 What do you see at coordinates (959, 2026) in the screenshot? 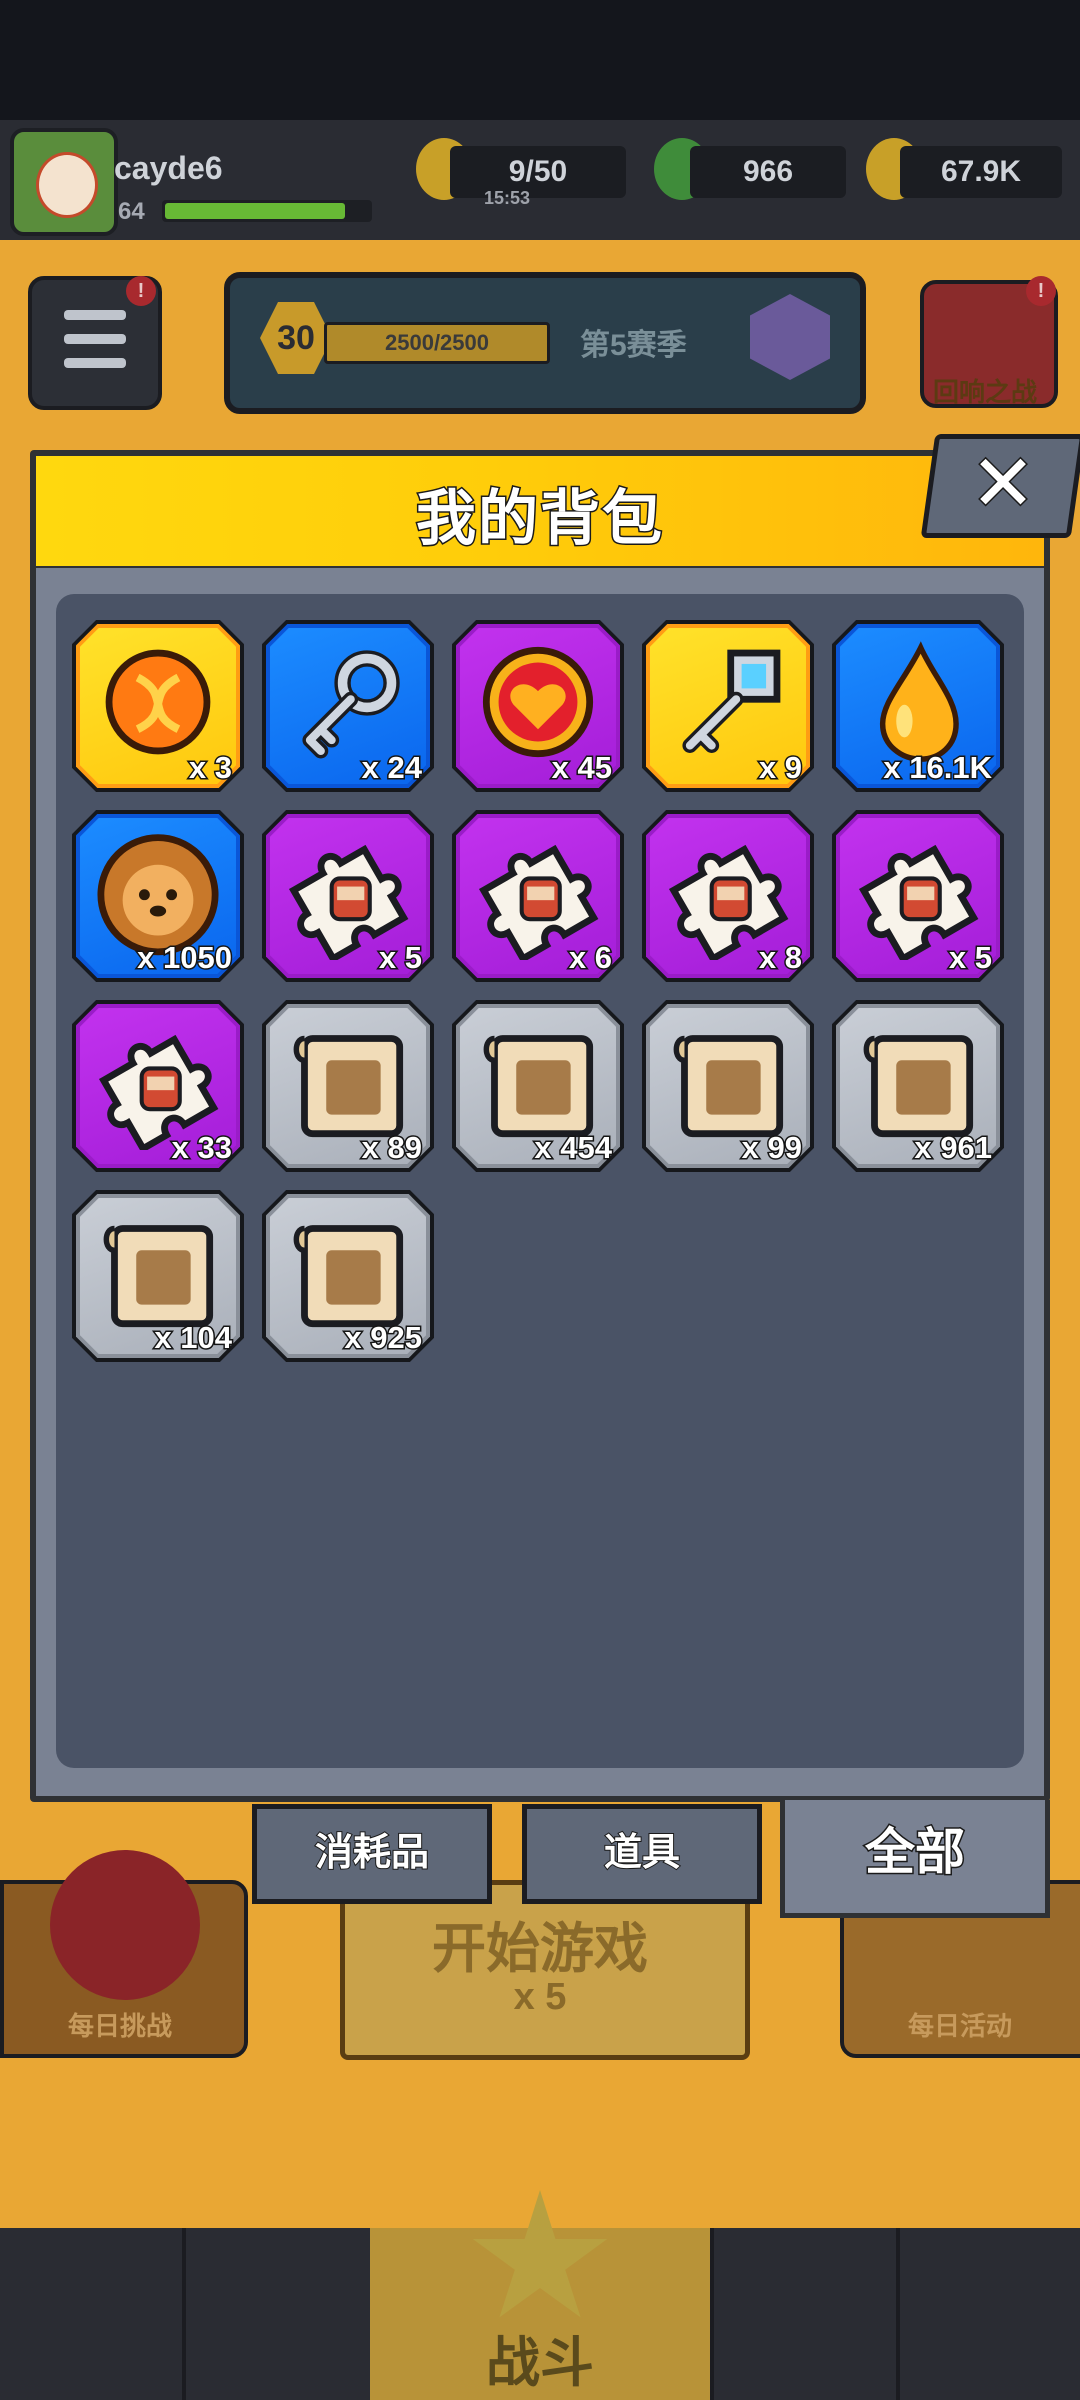
I see `daily-activity-label: 每日活动` at bounding box center [959, 2026].